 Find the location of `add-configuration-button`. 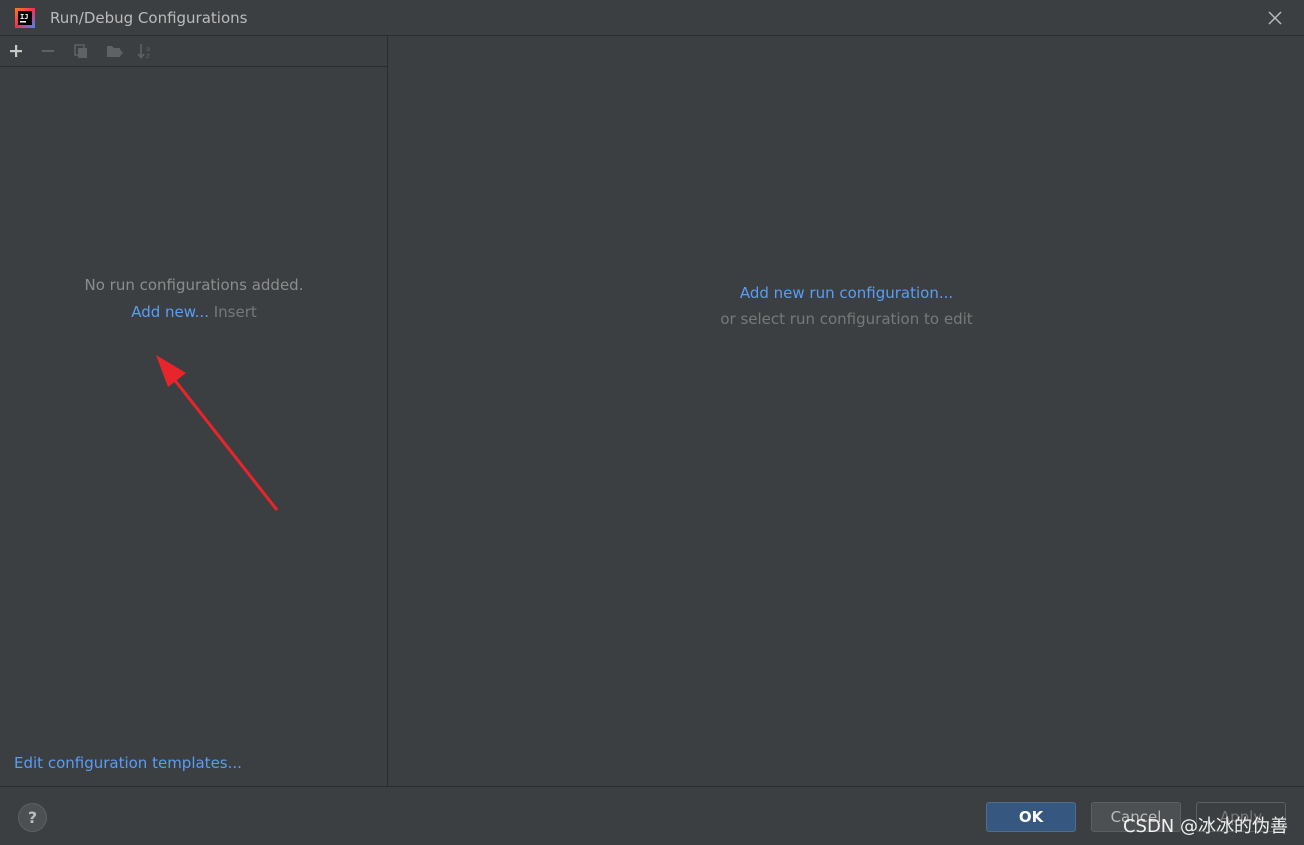

add-configuration-button is located at coordinates (16, 51).